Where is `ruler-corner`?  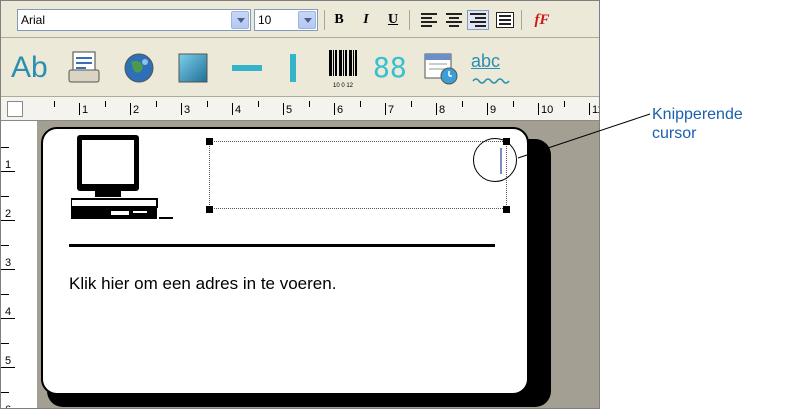 ruler-corner is located at coordinates (15, 109).